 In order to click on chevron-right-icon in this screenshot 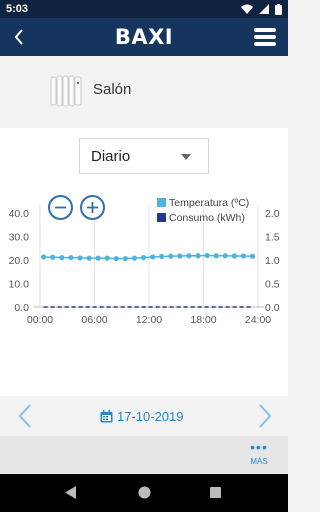, I will do `click(265, 416)`.